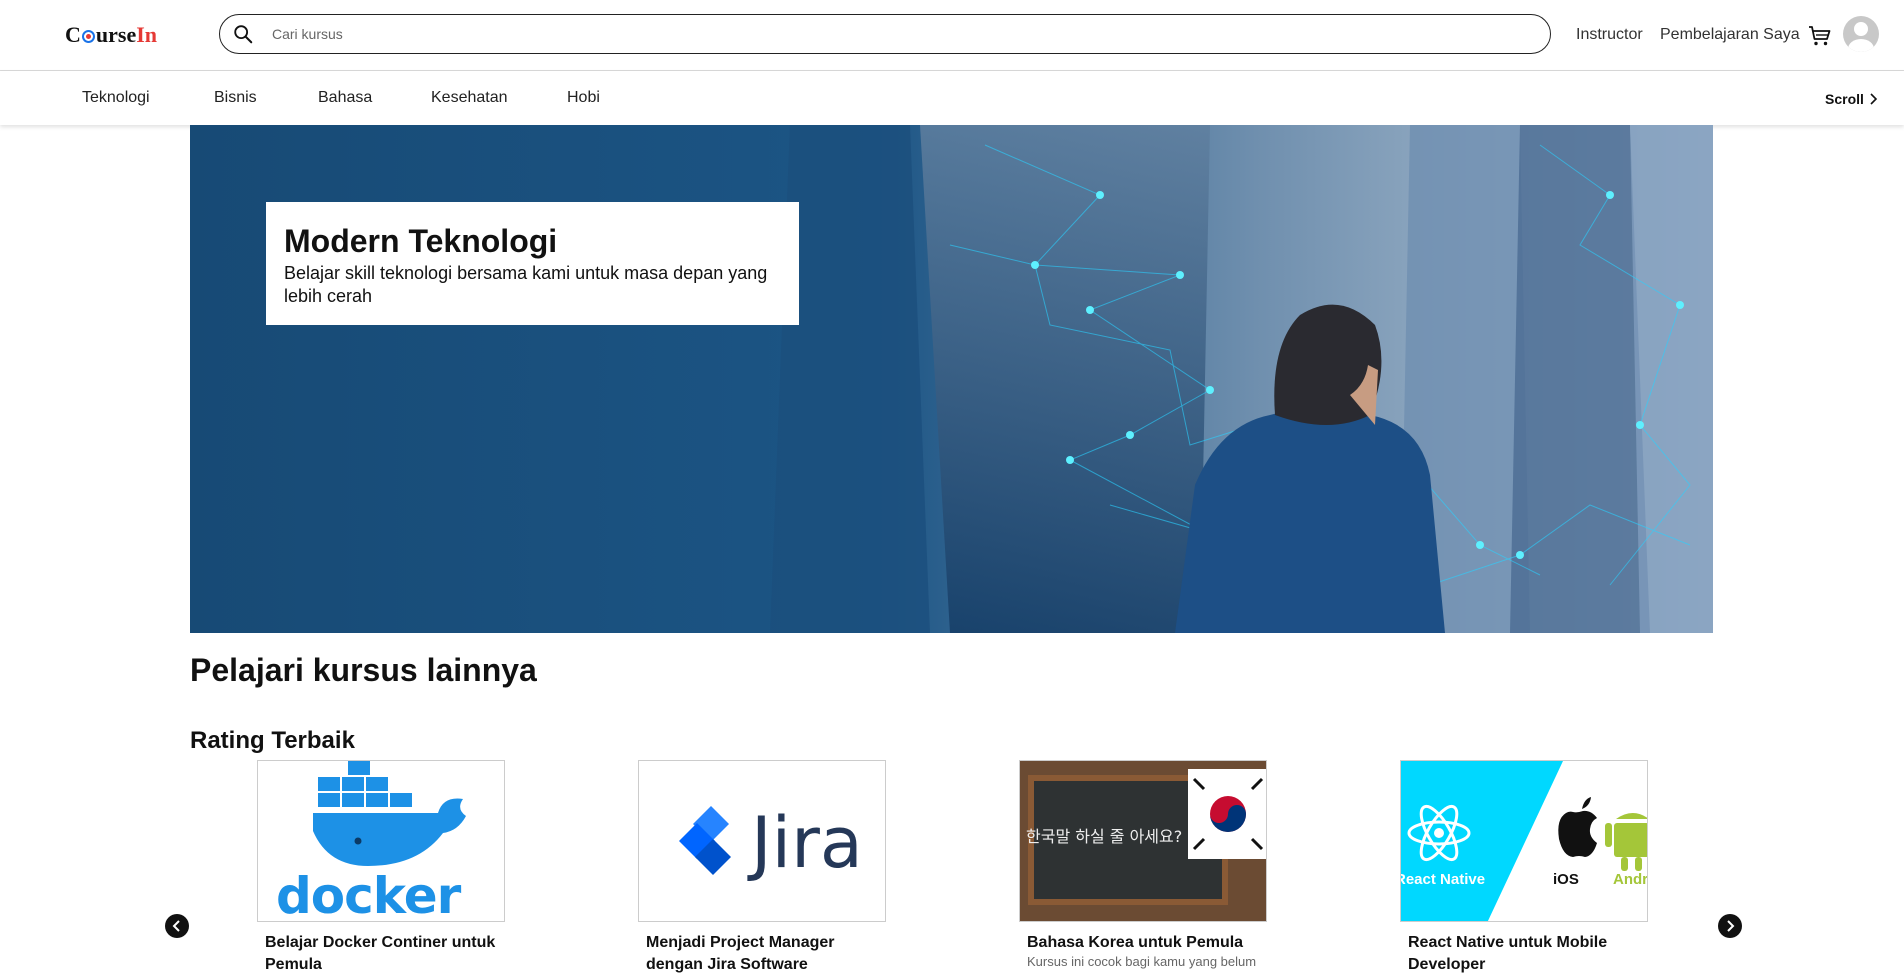 Image resolution: width=1904 pixels, height=976 pixels. Describe the element at coordinates (1844, 99) in the screenshot. I see `scroll-label: Scroll` at that location.